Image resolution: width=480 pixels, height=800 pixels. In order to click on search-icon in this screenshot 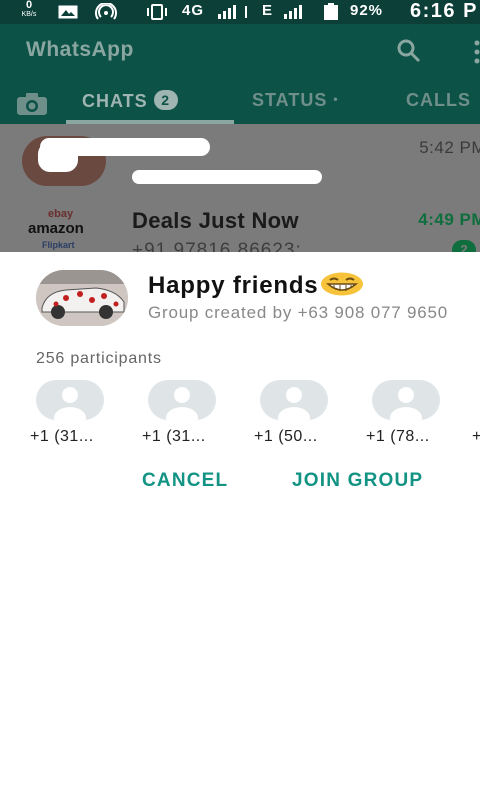, I will do `click(409, 51)`.